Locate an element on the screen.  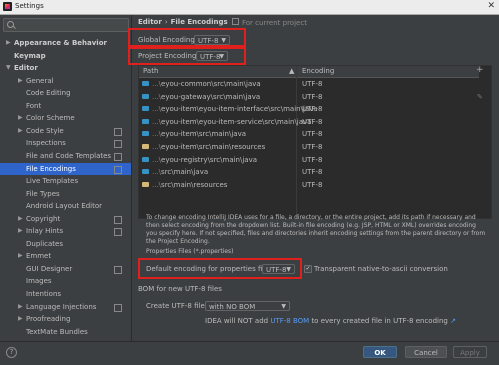
table-row: ...\eyou-item\src\main\resources UTF-8 is located at coordinates (309, 147).